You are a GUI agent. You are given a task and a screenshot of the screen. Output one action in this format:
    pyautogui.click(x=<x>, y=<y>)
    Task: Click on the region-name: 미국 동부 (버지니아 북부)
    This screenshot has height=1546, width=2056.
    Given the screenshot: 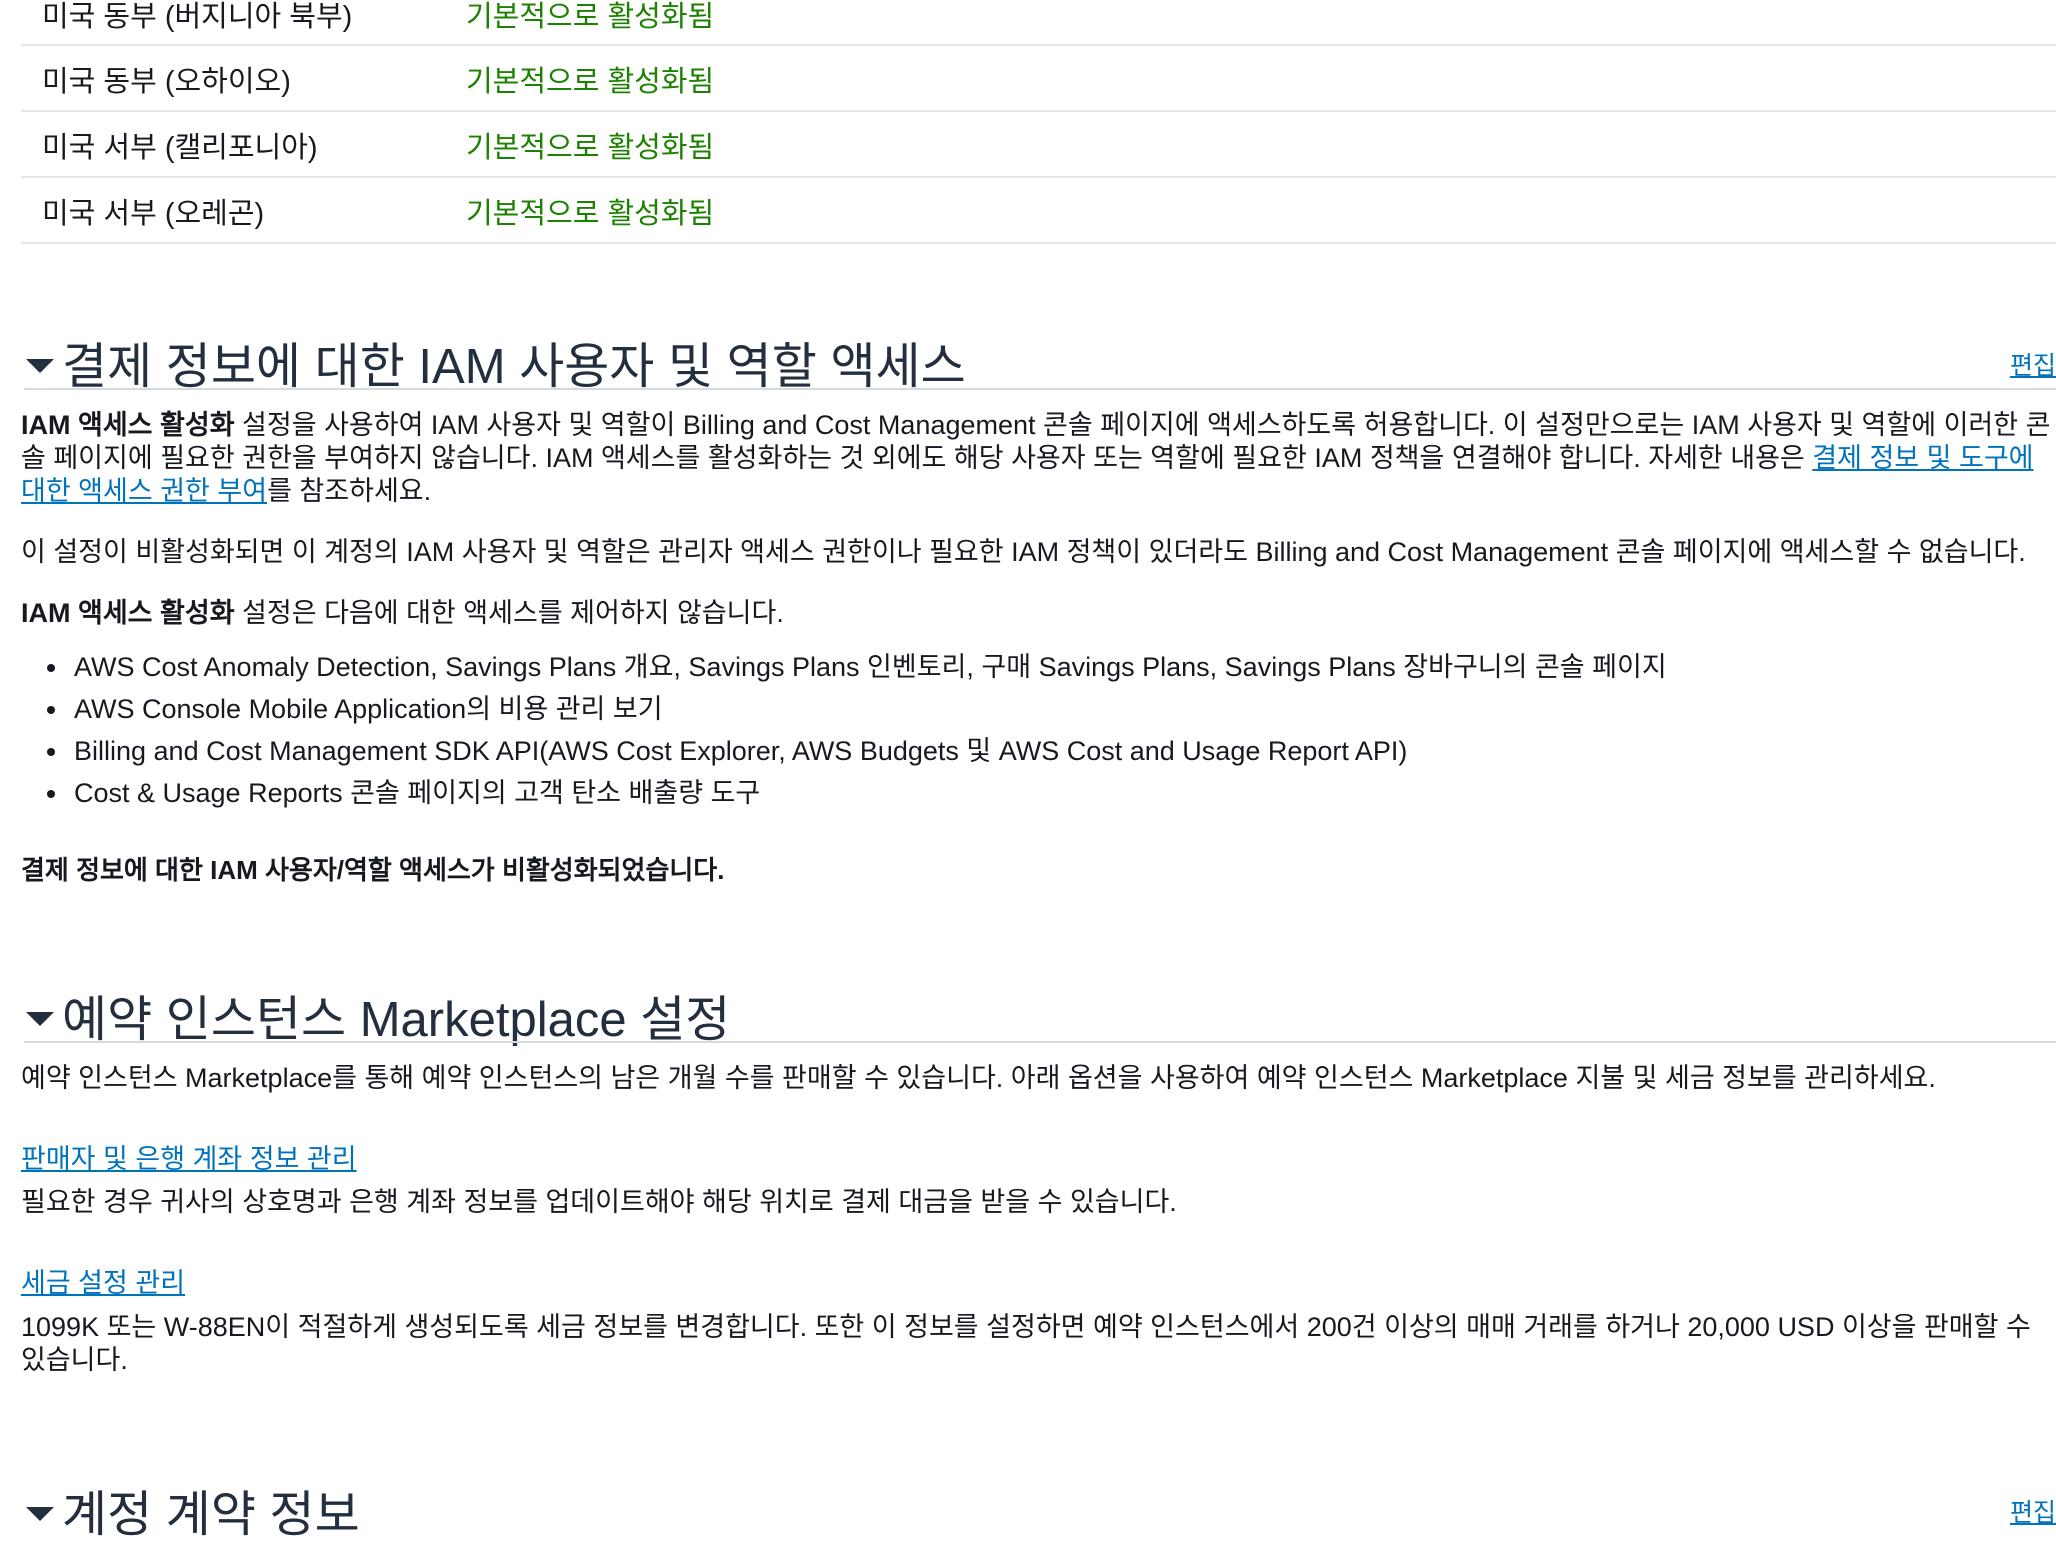 What is the action you would take?
    pyautogui.click(x=197, y=17)
    